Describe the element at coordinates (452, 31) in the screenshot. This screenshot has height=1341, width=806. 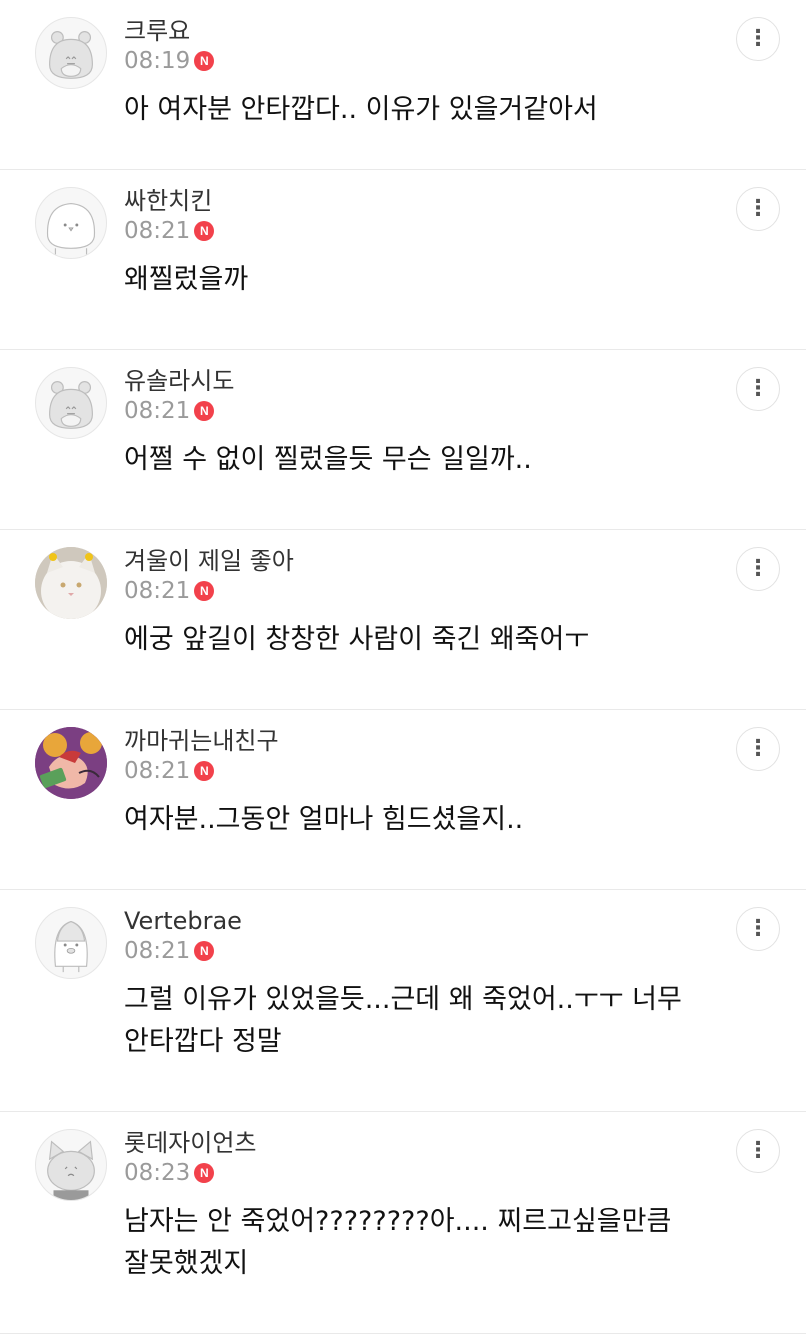
I see `comment-nickname: 크루요` at that location.